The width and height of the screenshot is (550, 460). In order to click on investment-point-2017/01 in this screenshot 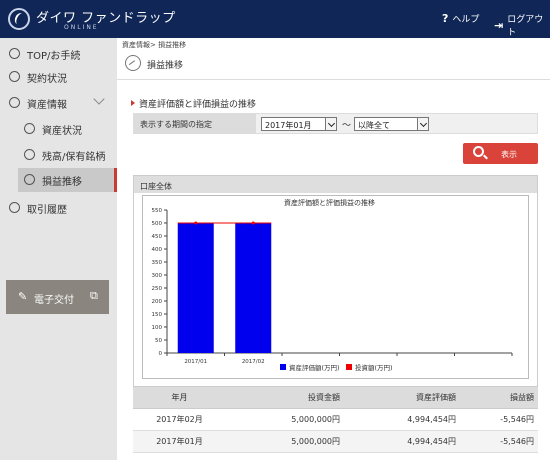, I will do `click(196, 223)`.